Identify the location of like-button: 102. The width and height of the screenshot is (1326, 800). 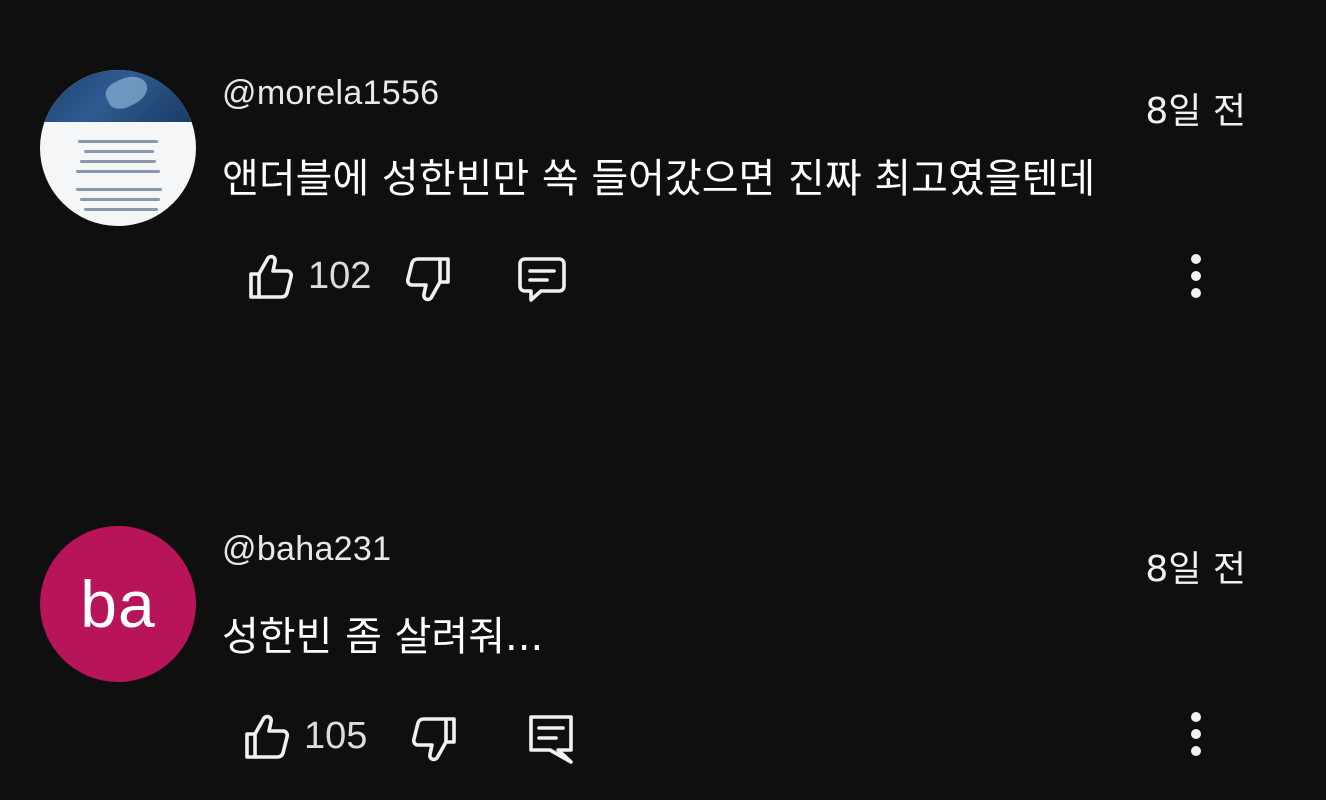
(309, 276).